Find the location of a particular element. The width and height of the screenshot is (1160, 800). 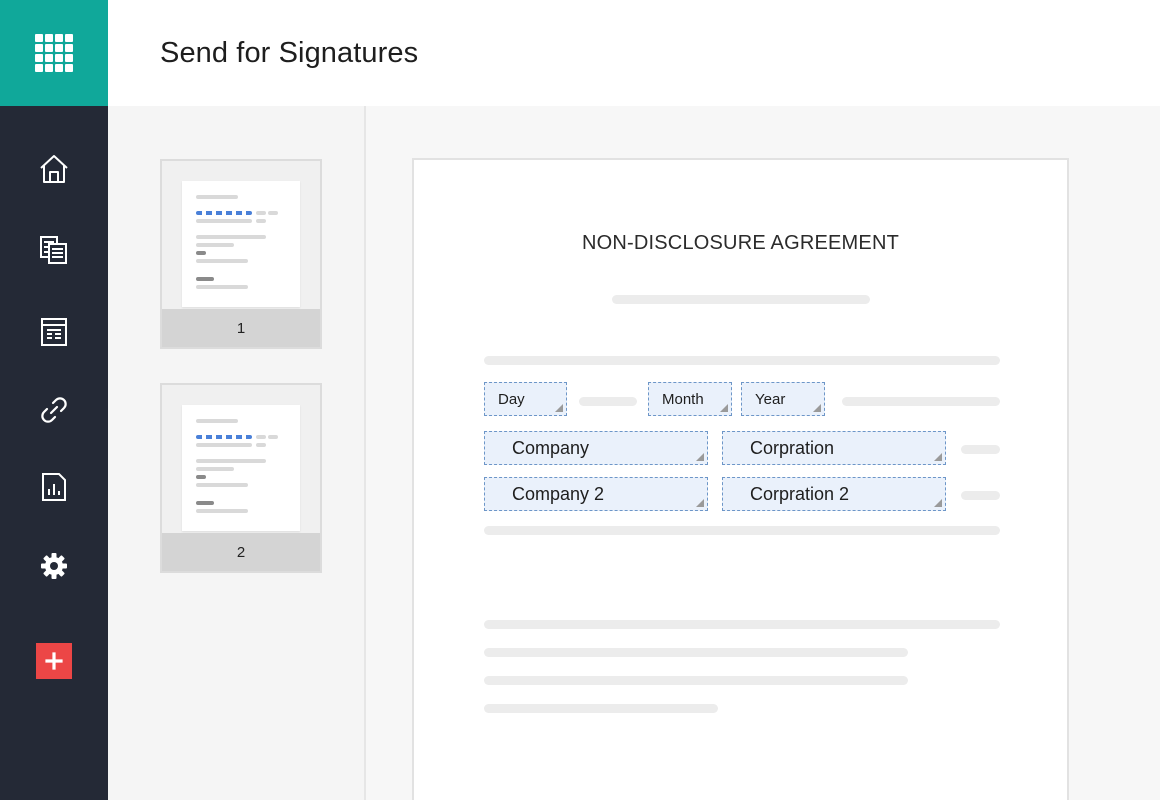

page-thumbnail-1: 1 is located at coordinates (241, 254).